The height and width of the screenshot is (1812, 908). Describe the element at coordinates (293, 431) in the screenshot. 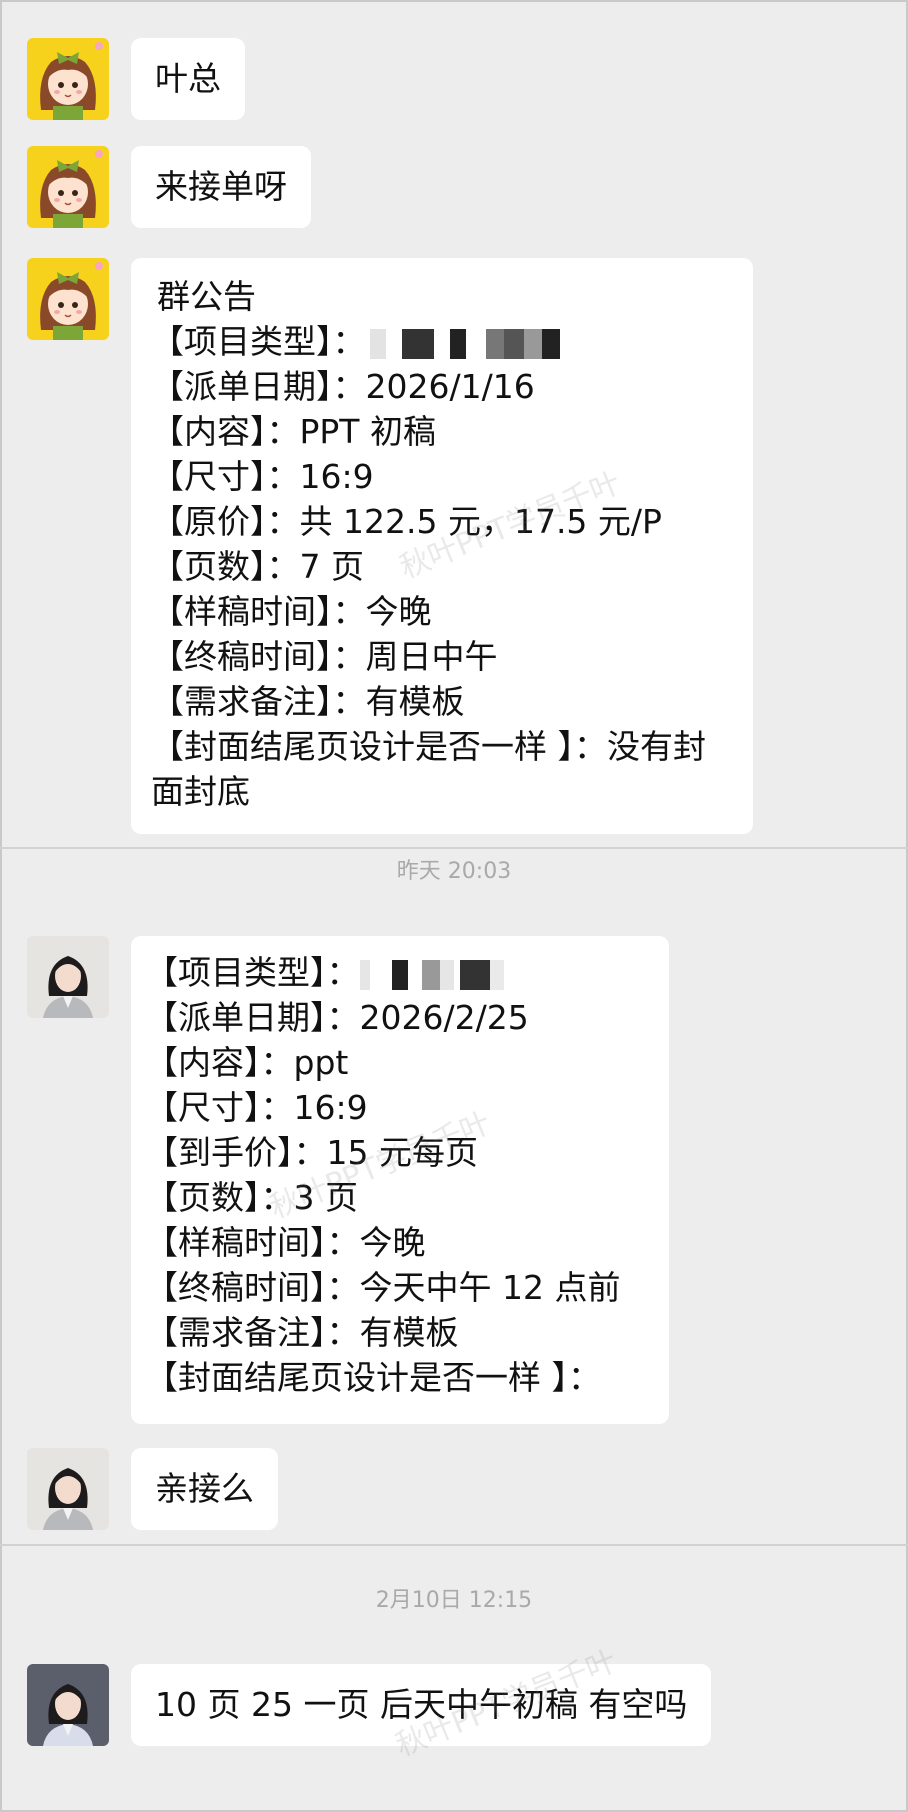

I see `field-content: 【内容】：PPT 初稿` at that location.